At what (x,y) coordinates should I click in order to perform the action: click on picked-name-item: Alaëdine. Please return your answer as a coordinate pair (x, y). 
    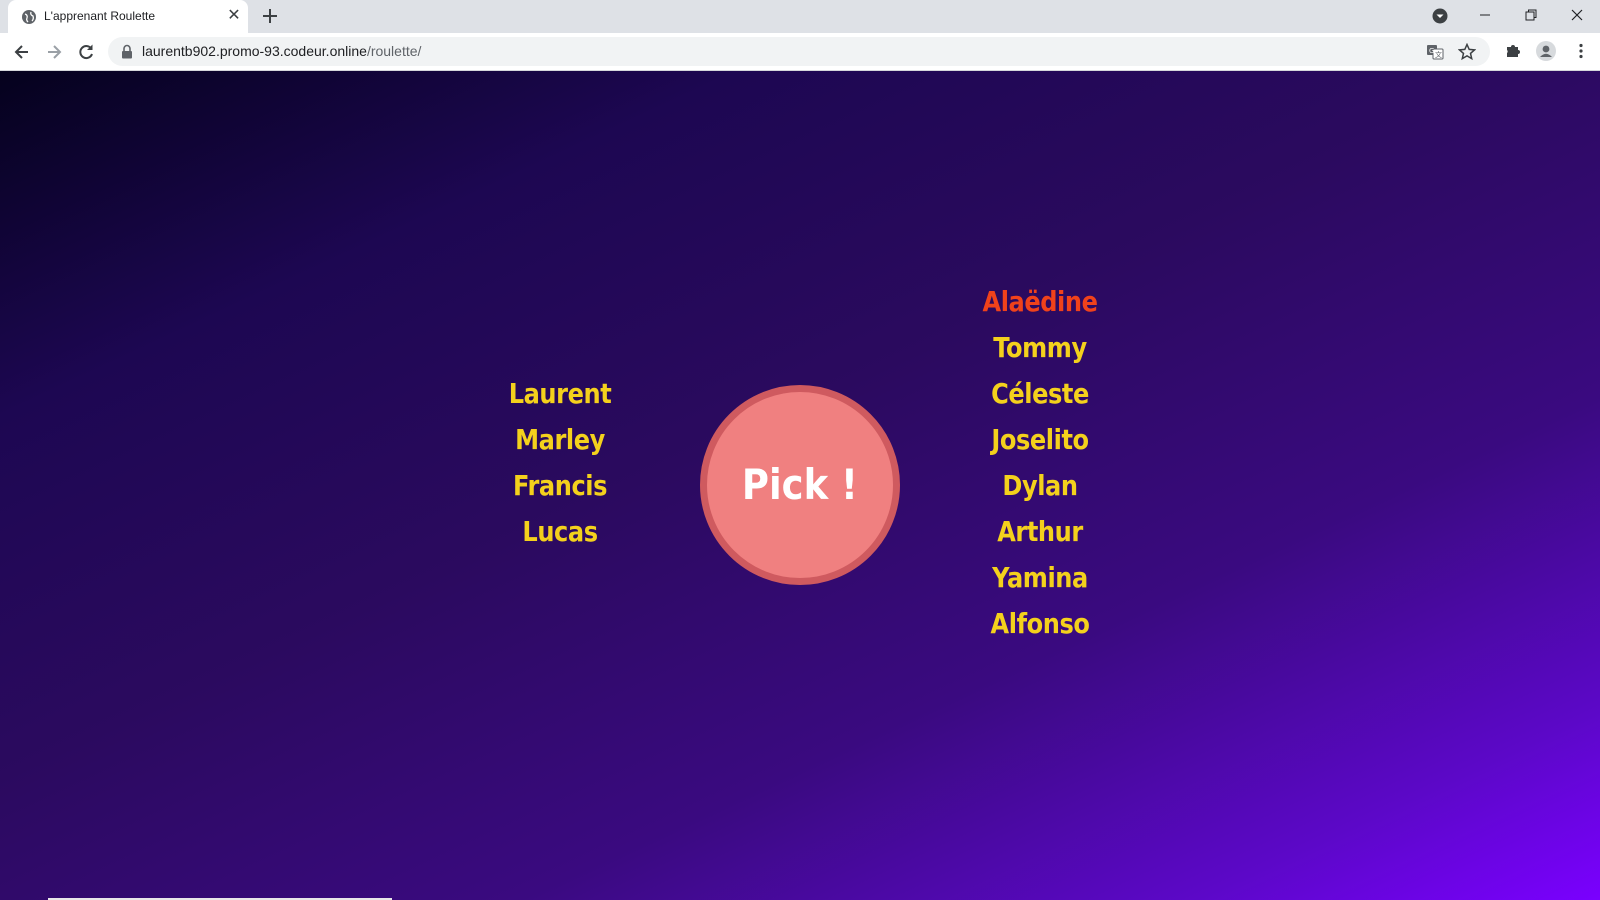
    Looking at the image, I should click on (1040, 301).